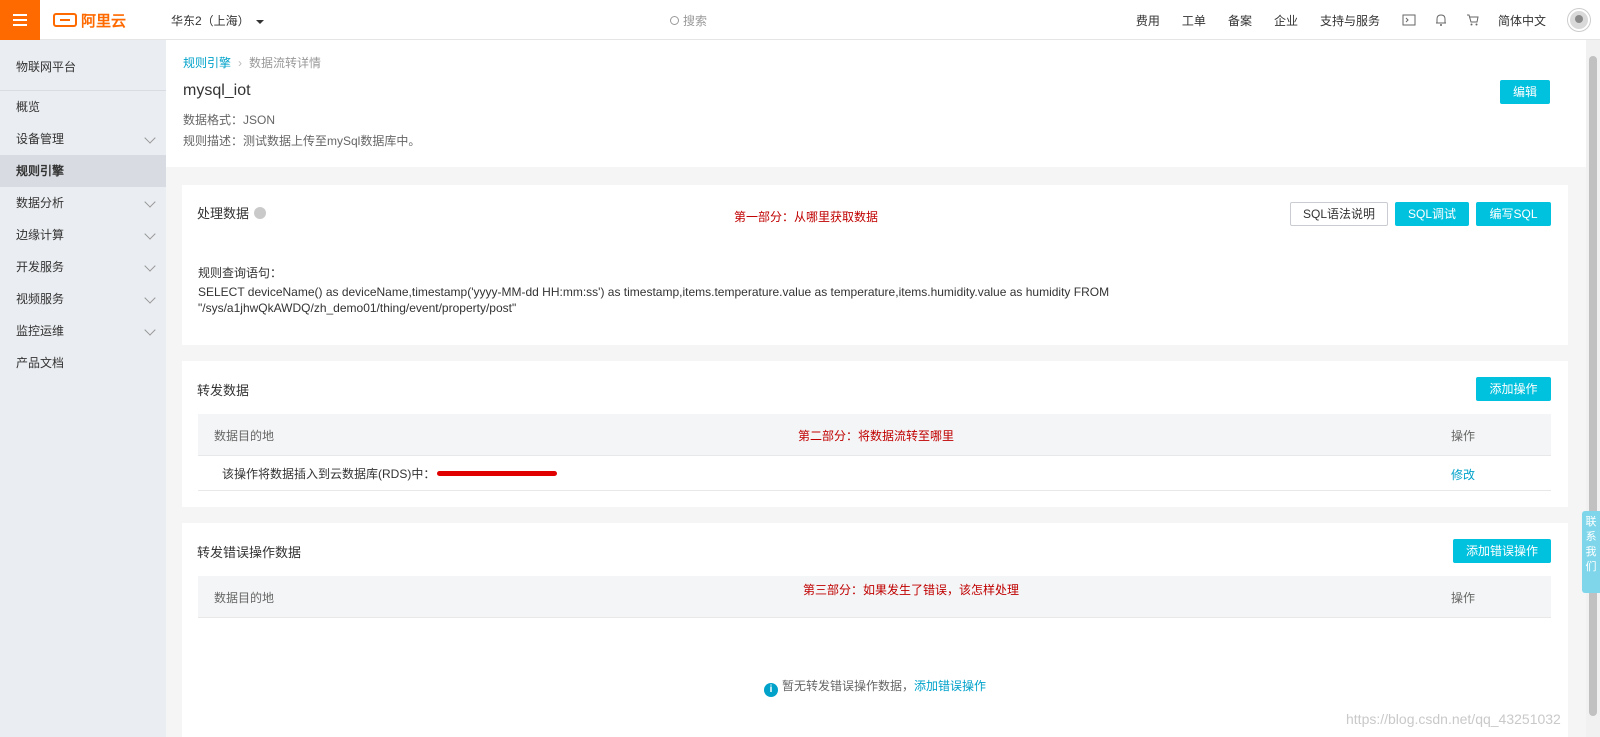 The height and width of the screenshot is (737, 1600). I want to click on table-row: 该操作将数据插入到云数据库(RDS)中： 修改, so click(874, 473).